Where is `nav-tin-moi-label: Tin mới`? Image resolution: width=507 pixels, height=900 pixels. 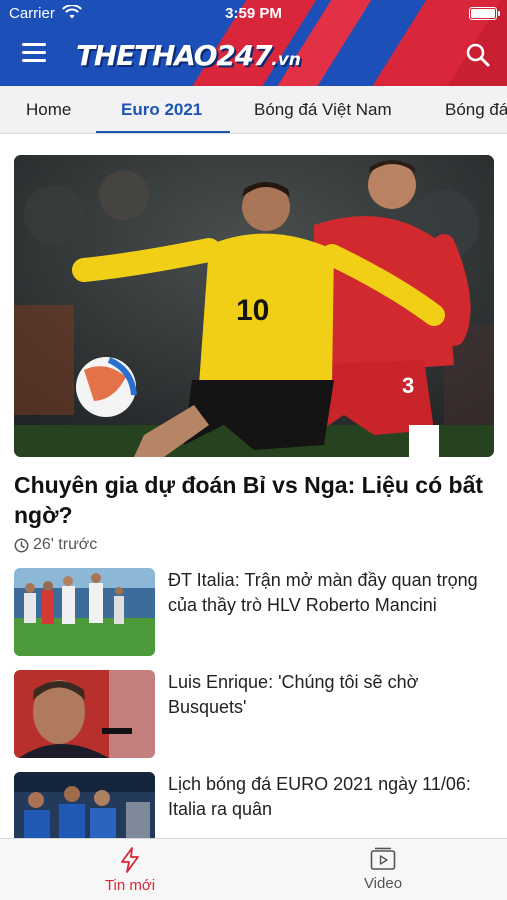
nav-tin-moi-label: Tin mới is located at coordinates (130, 885).